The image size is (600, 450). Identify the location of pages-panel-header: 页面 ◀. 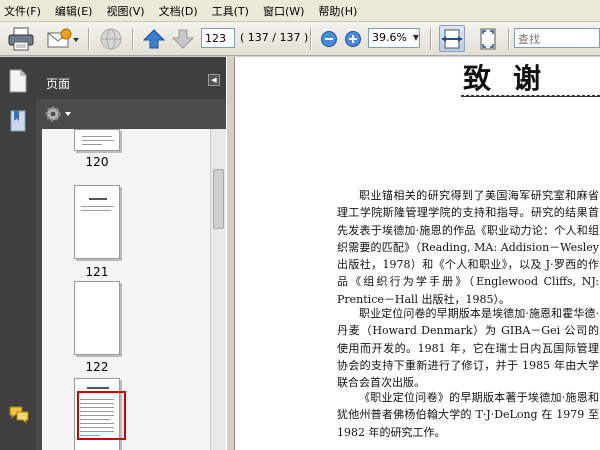
(131, 78).